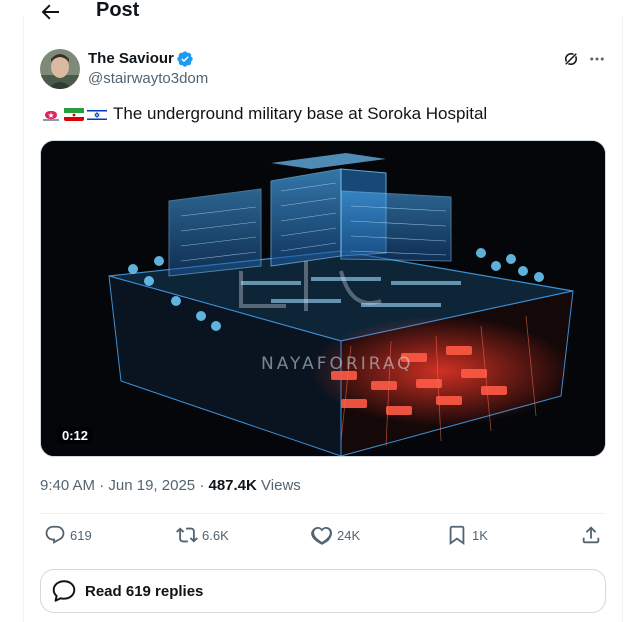  I want to click on video-watermark: NAYAFORIRAQ, so click(337, 364).